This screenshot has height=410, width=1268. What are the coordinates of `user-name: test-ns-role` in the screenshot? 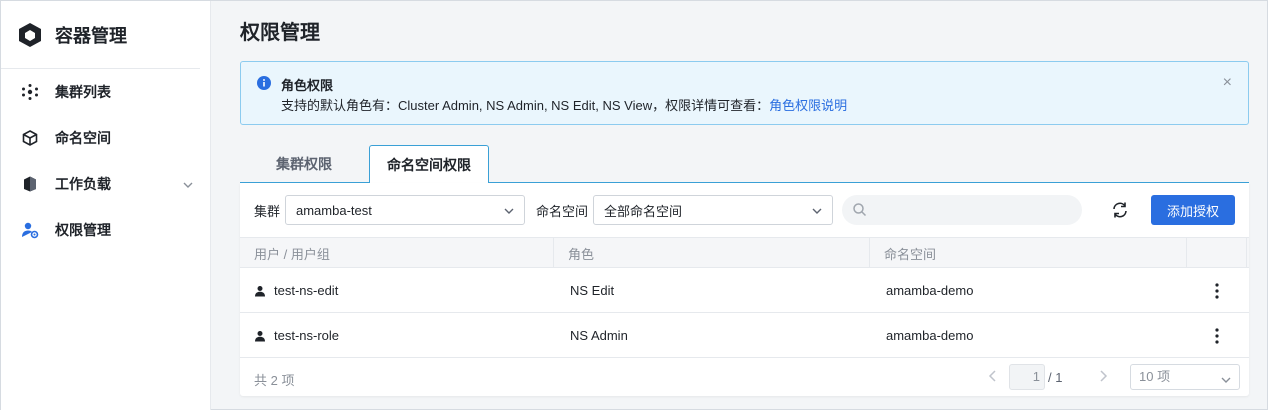 It's located at (307, 335).